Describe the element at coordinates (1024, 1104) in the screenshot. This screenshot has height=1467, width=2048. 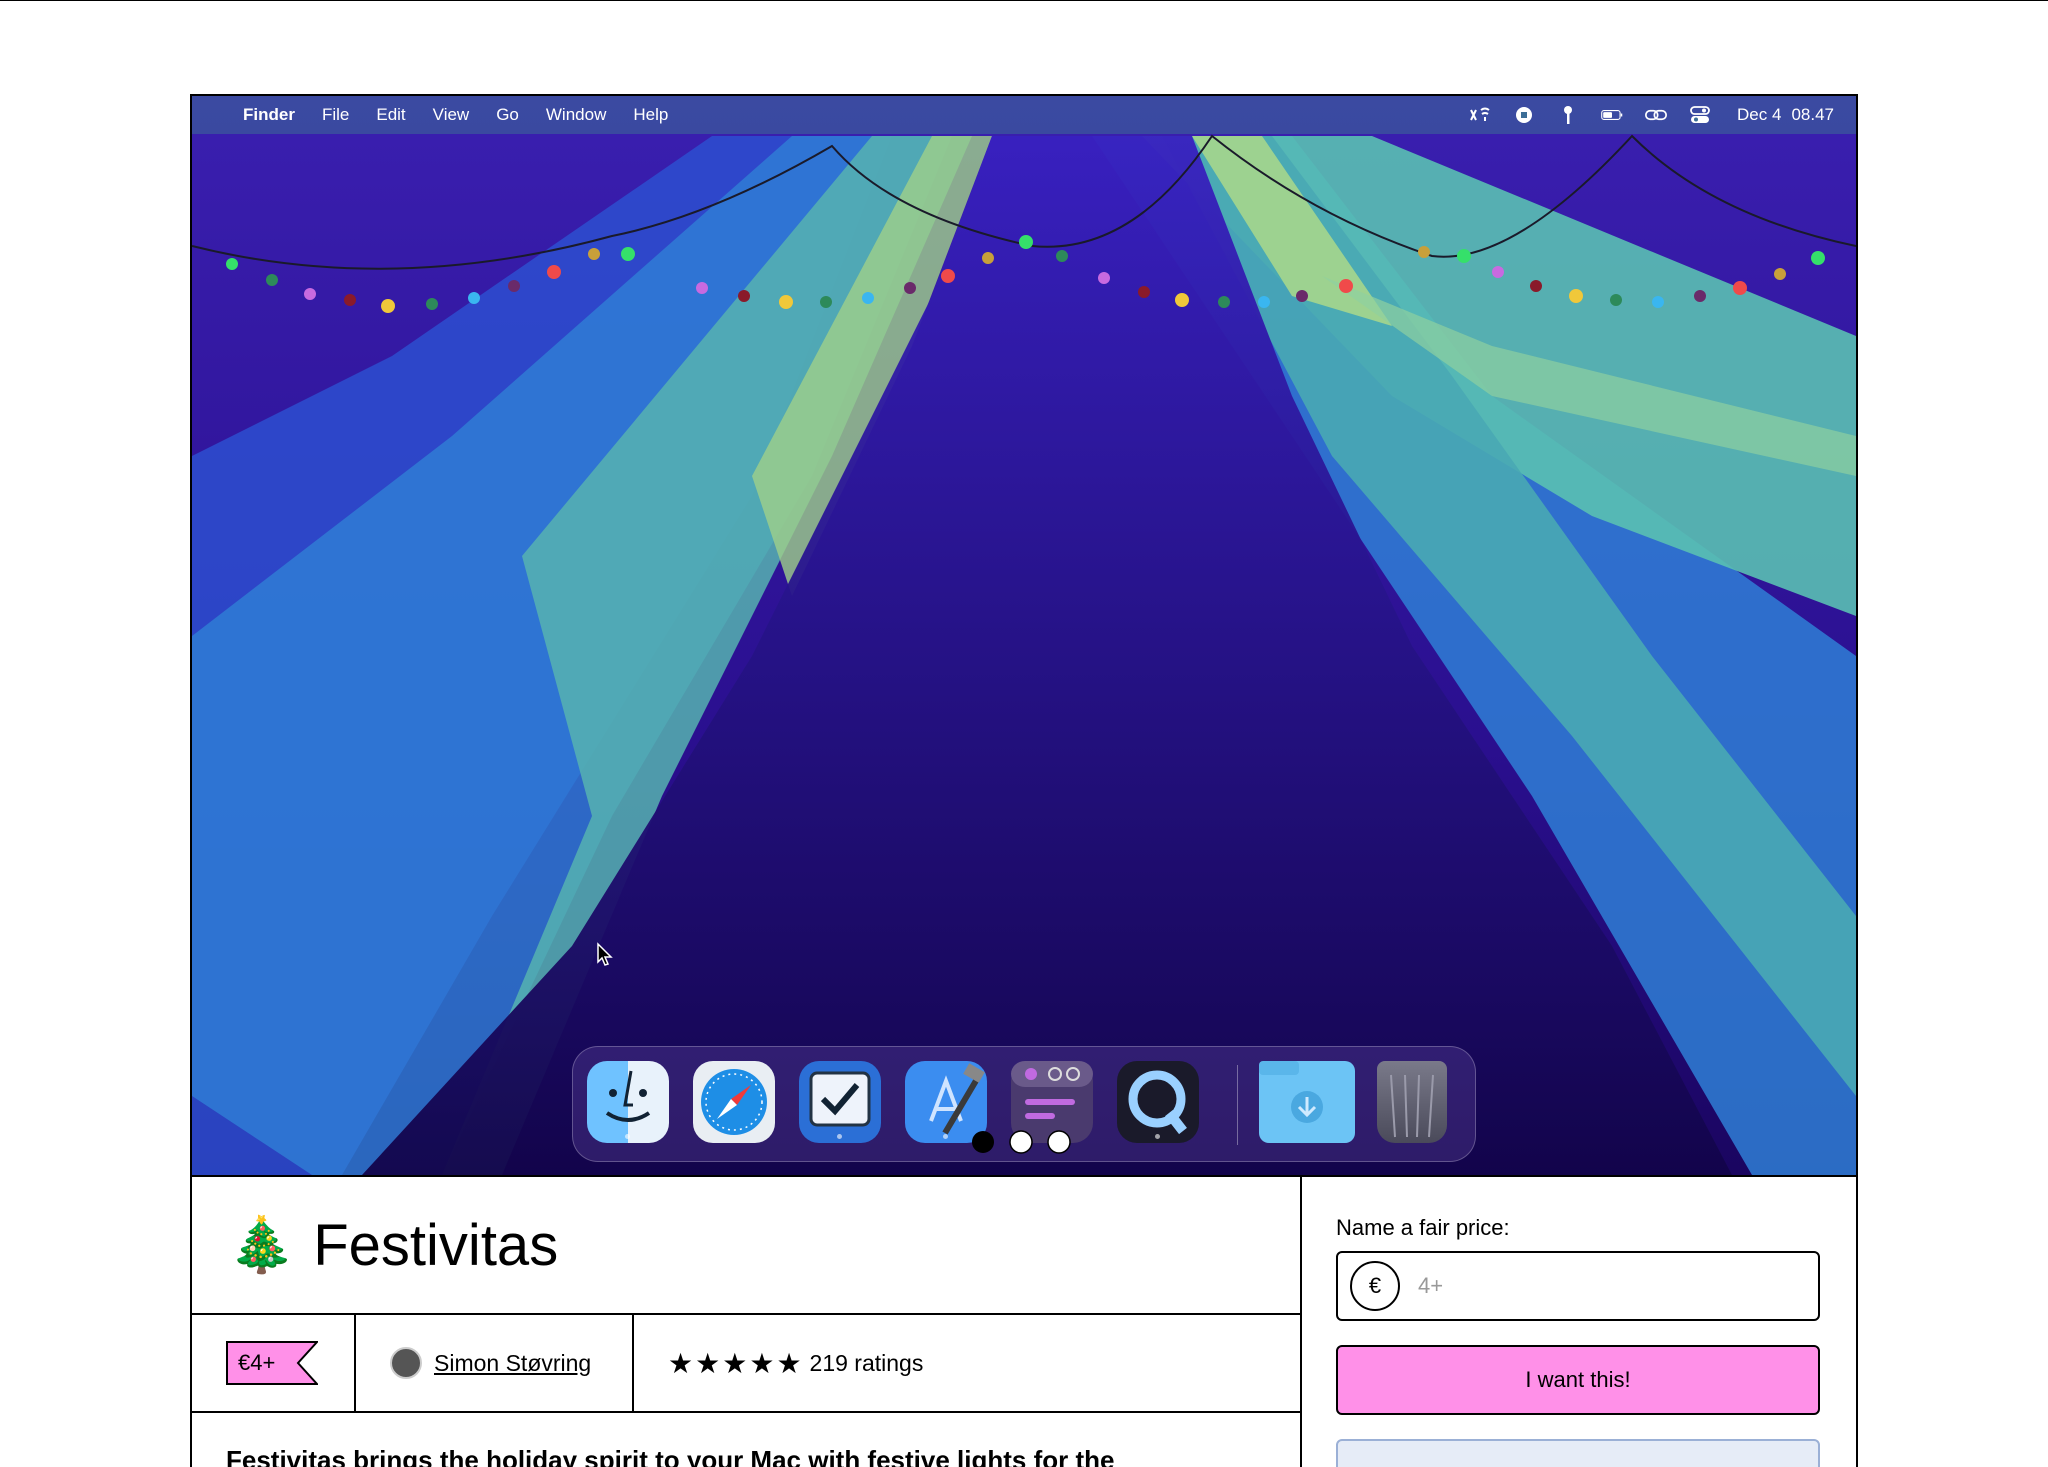
I see `dock` at that location.